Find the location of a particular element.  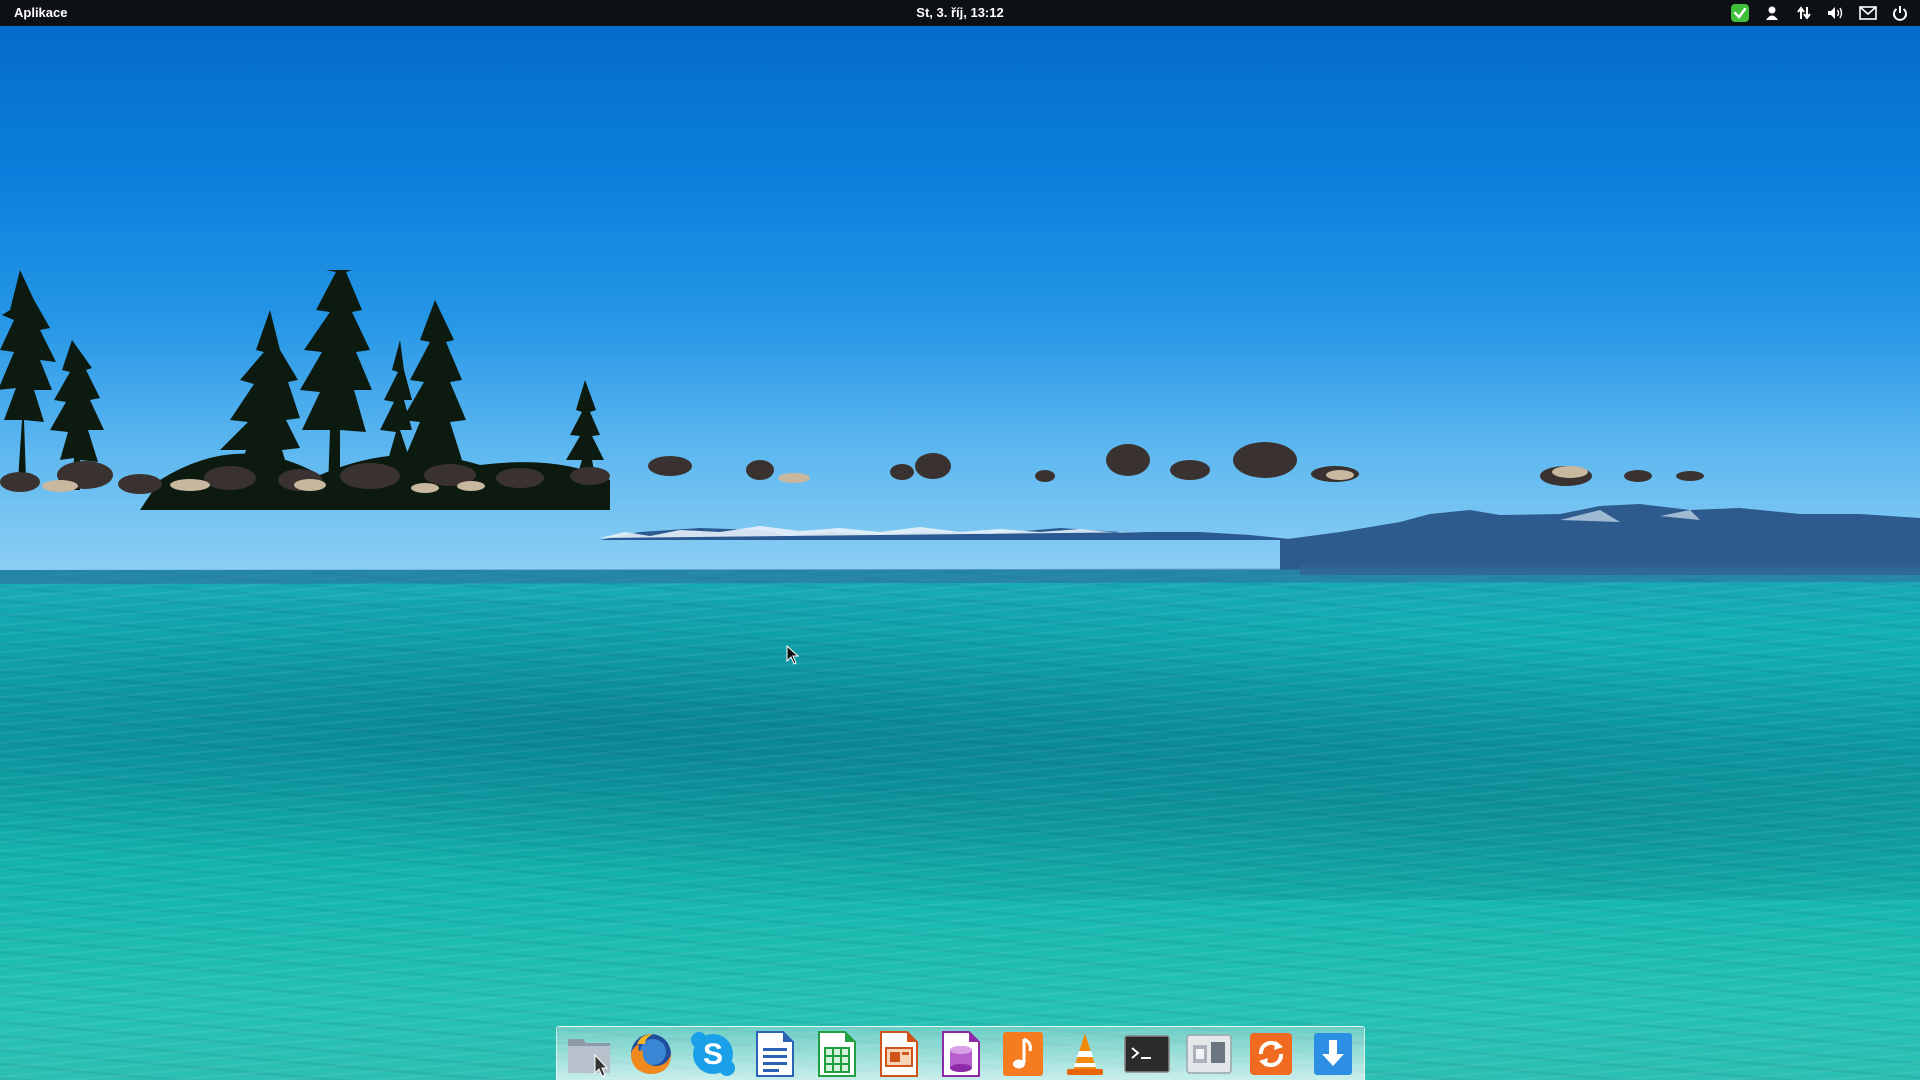

libreoffice-calc-icon is located at coordinates (836, 1054).